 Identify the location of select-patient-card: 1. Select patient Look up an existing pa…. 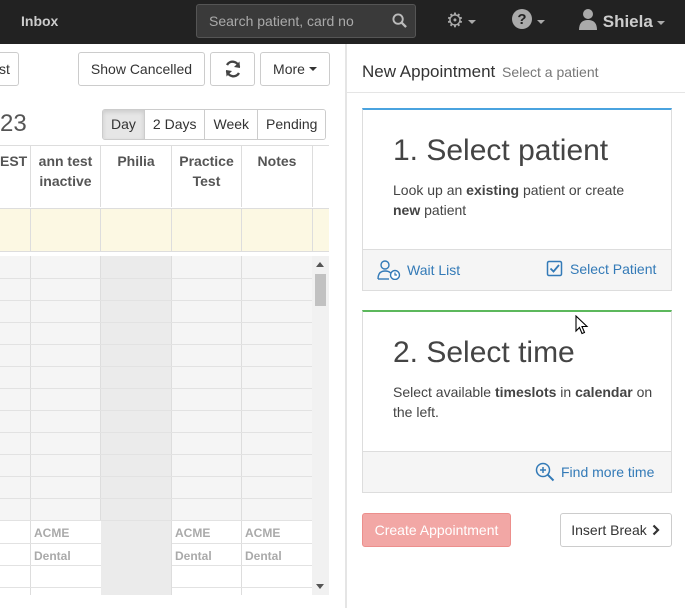
(517, 199).